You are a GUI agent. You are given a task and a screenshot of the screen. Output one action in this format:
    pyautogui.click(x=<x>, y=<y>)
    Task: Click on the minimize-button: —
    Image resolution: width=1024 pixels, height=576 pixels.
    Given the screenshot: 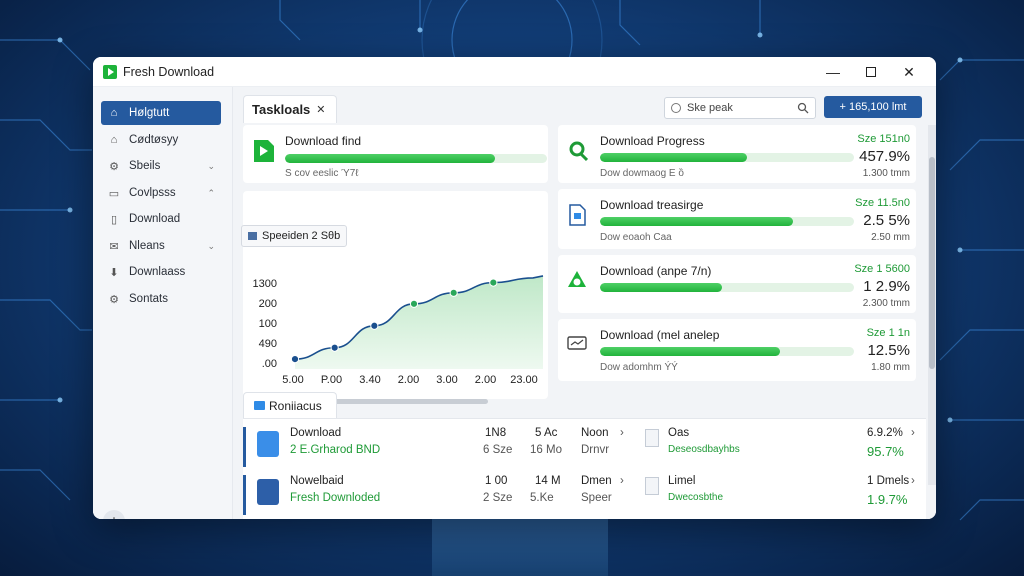 What is the action you would take?
    pyautogui.click(x=833, y=72)
    